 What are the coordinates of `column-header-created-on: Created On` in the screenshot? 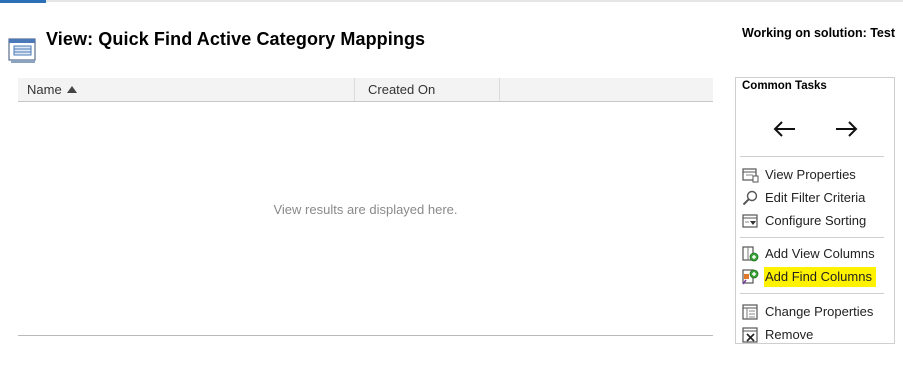 It's located at (427, 89).